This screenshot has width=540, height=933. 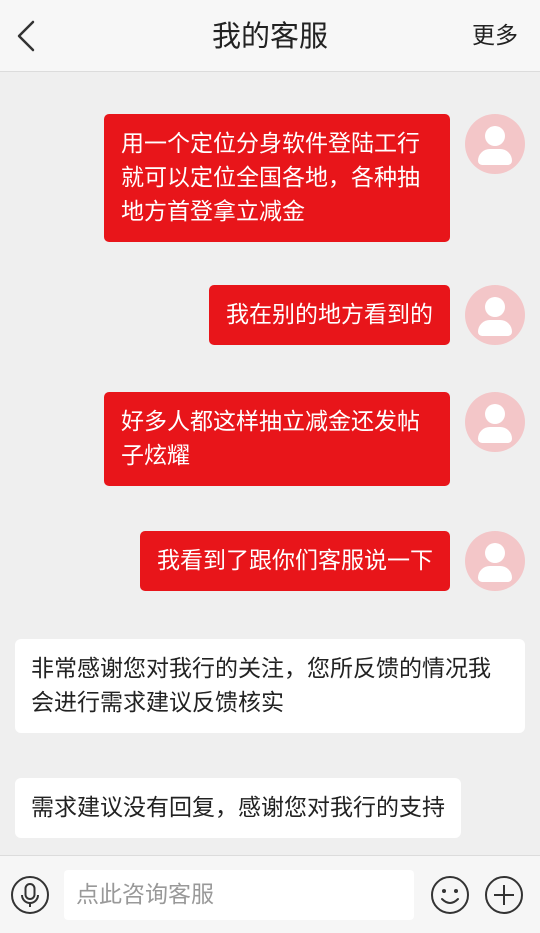 I want to click on message-line: 我看到了跟你们客服说一下, so click(x=295, y=561).